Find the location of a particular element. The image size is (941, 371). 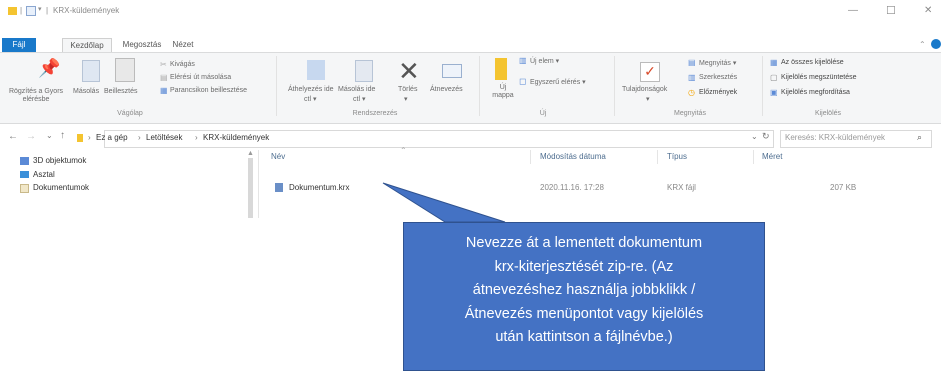

easy-access-button: Egyszerű elérés ▾ is located at coordinates (558, 82).